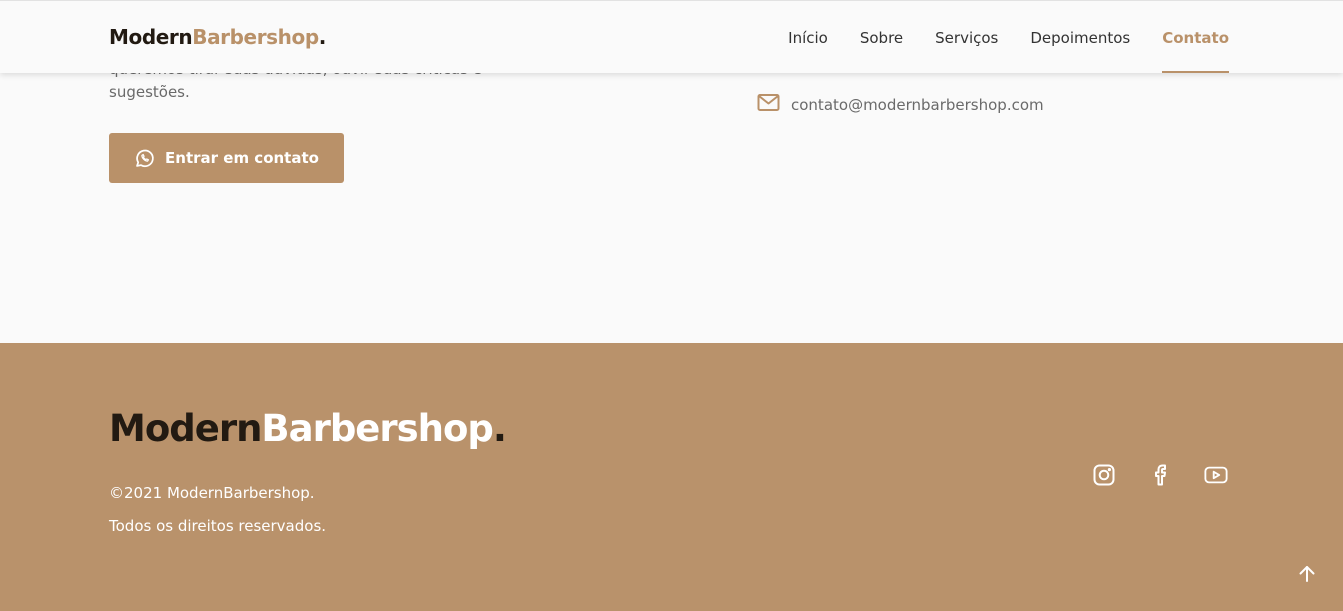 The image size is (1343, 611). I want to click on email-link: contato@modernbarbershop.com, so click(917, 105).